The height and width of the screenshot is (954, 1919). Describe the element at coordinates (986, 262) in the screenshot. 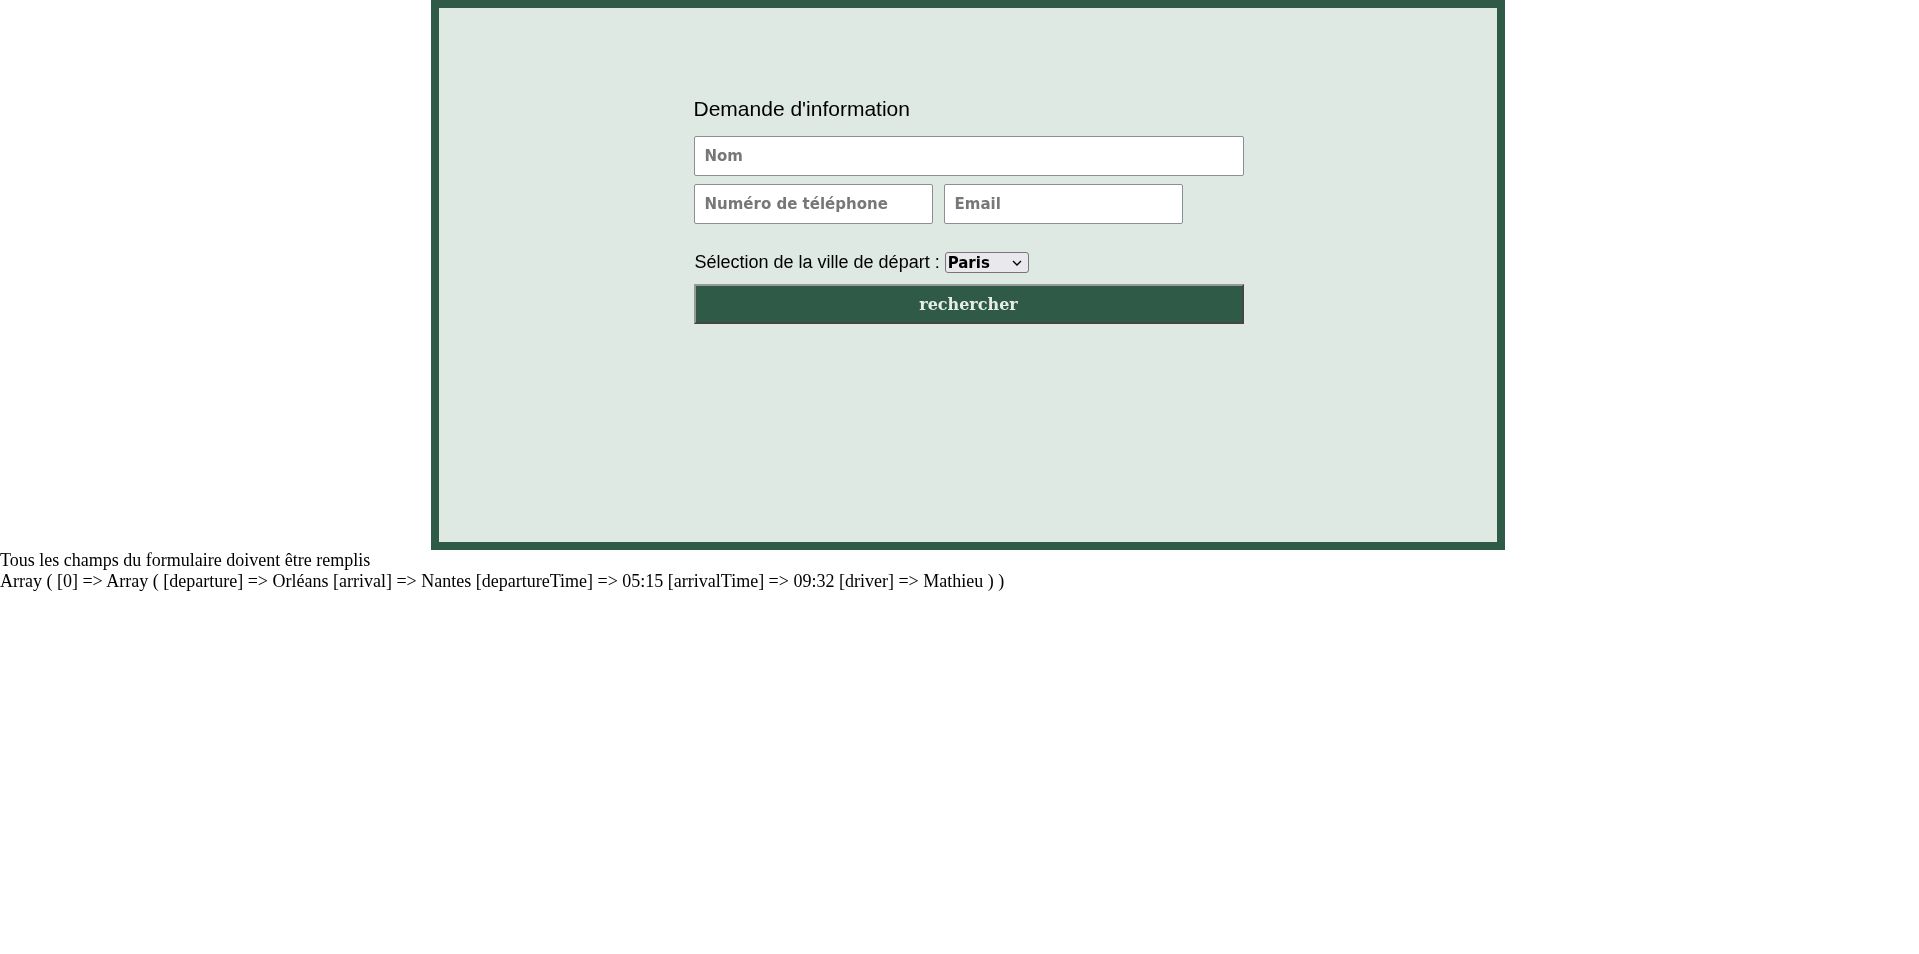

I see `city-dropdown: Paris` at that location.